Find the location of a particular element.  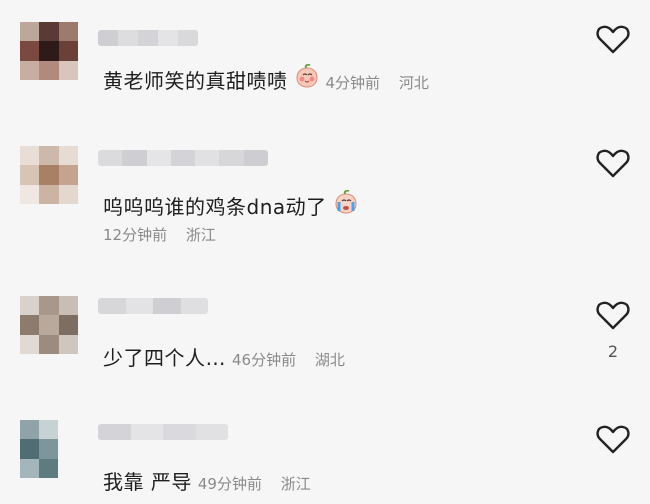

comment-text: 呜呜呜谁的鸡条dna动了 is located at coordinates (215, 207).